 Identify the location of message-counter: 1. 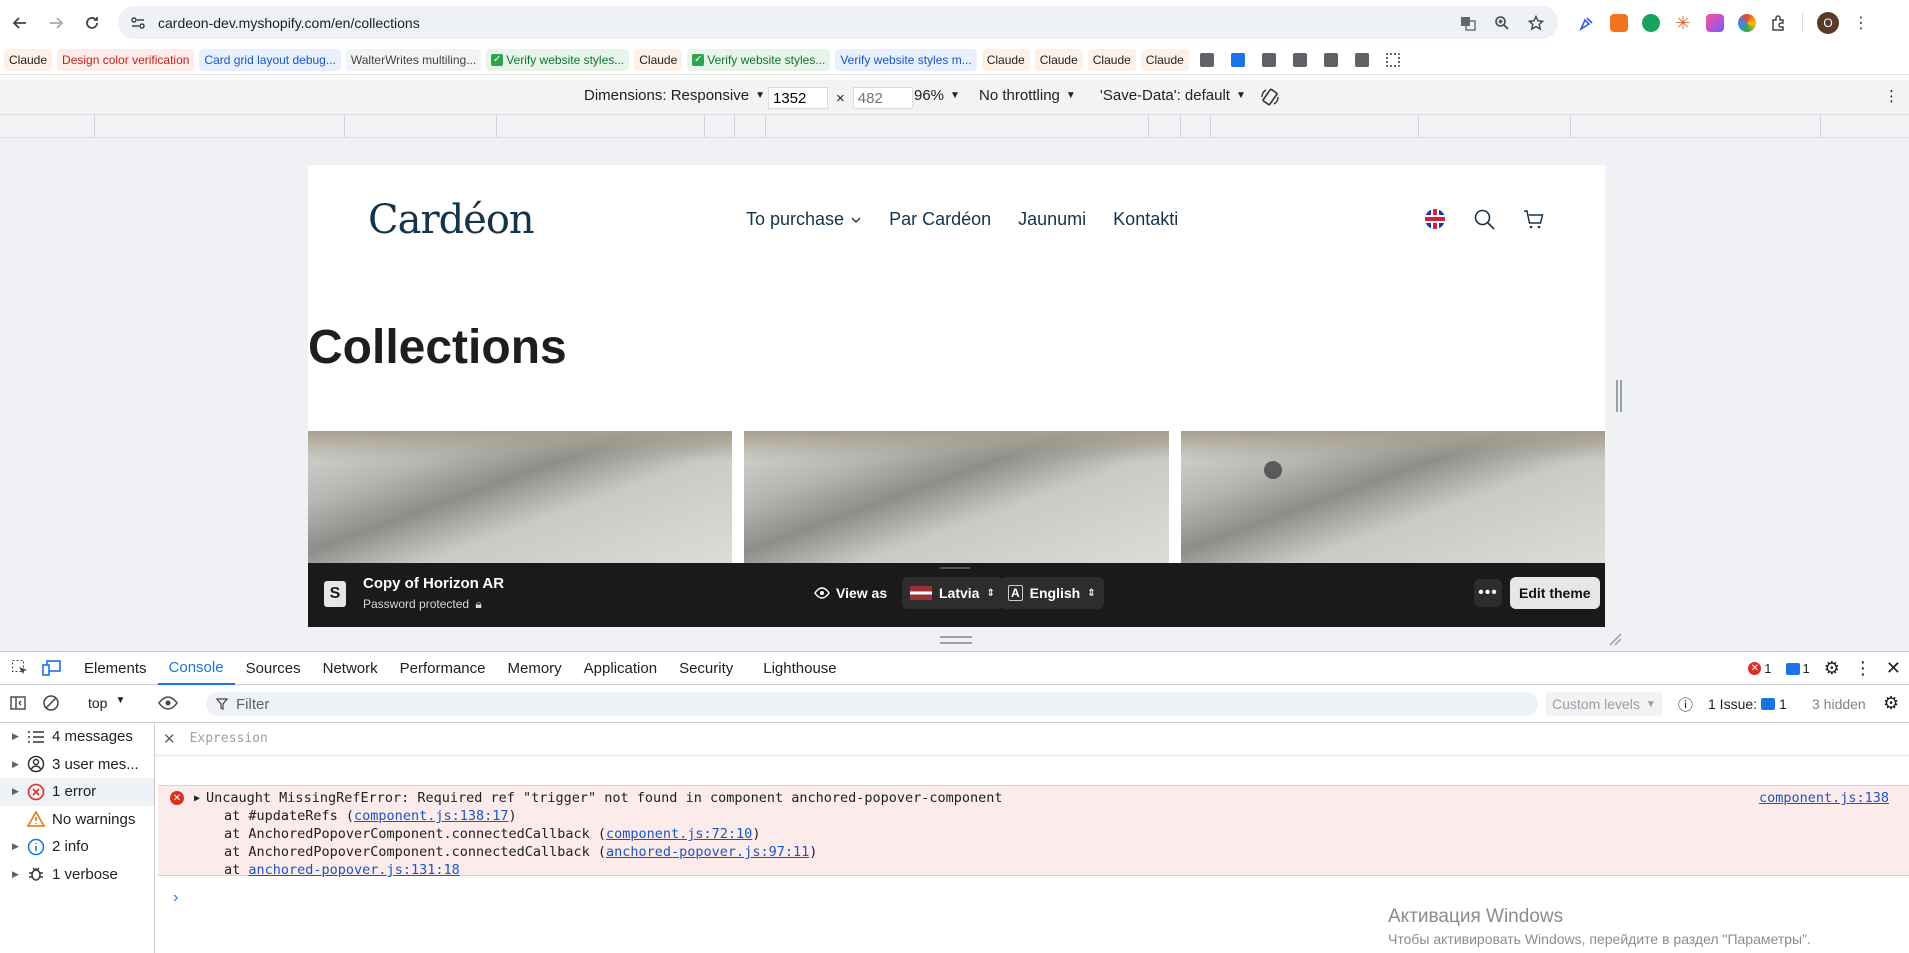
(1797, 668).